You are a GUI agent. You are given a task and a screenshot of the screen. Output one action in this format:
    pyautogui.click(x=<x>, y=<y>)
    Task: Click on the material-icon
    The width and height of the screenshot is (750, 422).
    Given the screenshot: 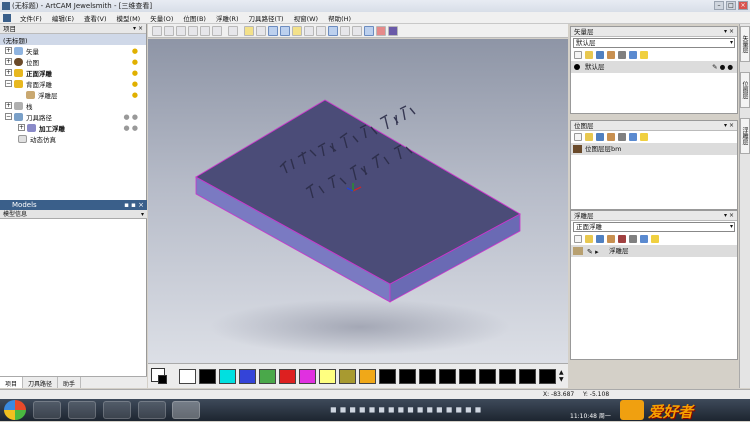 What is the action you would take?
    pyautogui.click(x=261, y=30)
    